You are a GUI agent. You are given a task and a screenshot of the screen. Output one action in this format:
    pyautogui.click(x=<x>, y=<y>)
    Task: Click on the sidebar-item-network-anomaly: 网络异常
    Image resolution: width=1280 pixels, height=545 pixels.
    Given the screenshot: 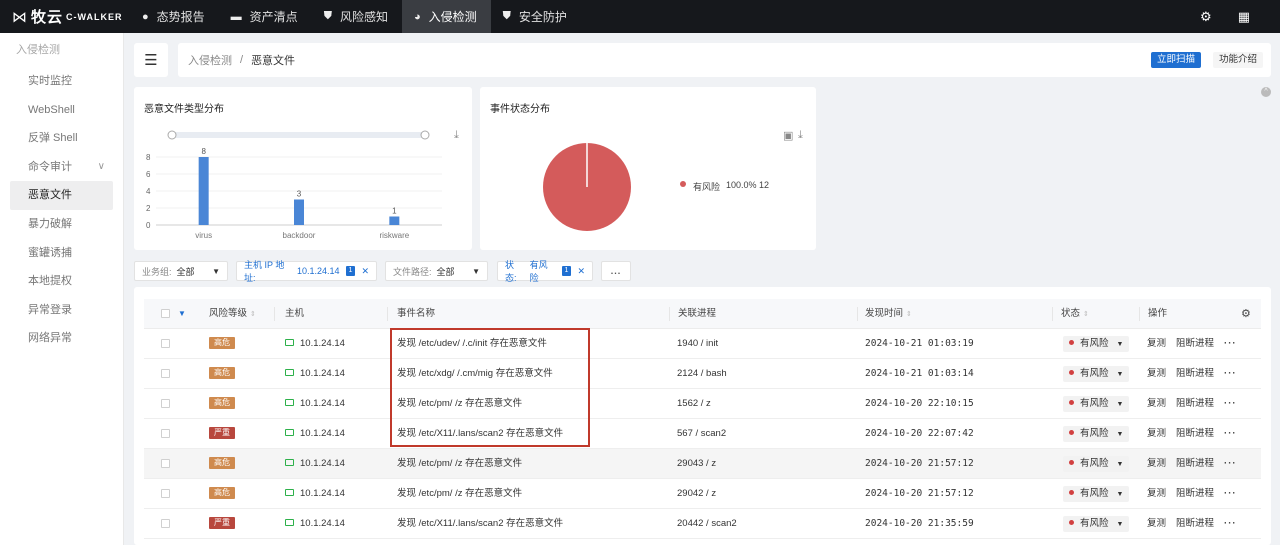 What is the action you would take?
    pyautogui.click(x=61, y=338)
    